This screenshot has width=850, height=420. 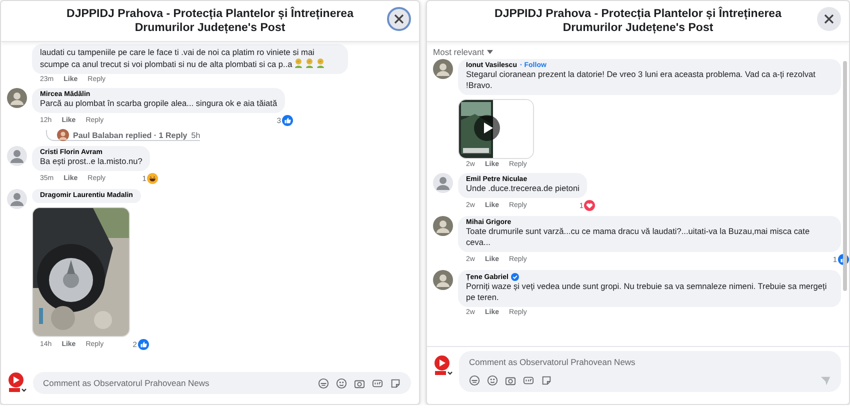 I want to click on heart-reaction-icon, so click(x=590, y=205).